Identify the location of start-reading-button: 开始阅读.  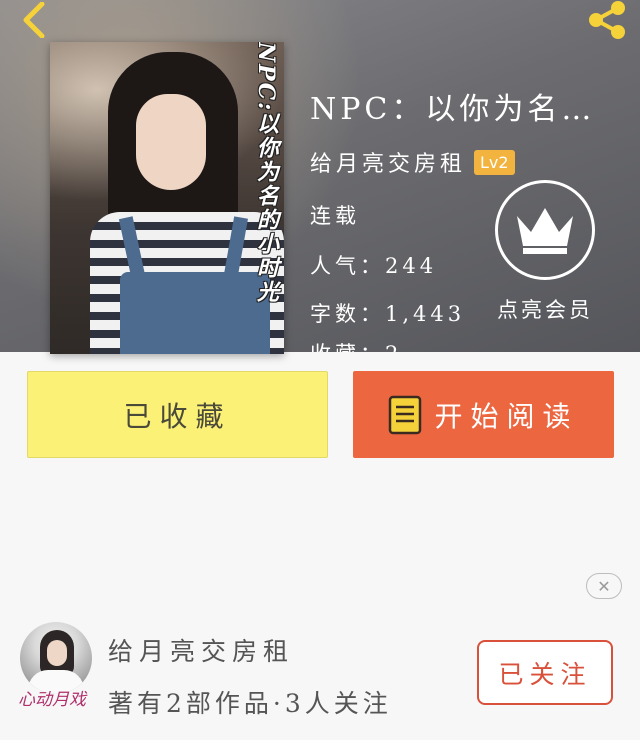
(483, 414).